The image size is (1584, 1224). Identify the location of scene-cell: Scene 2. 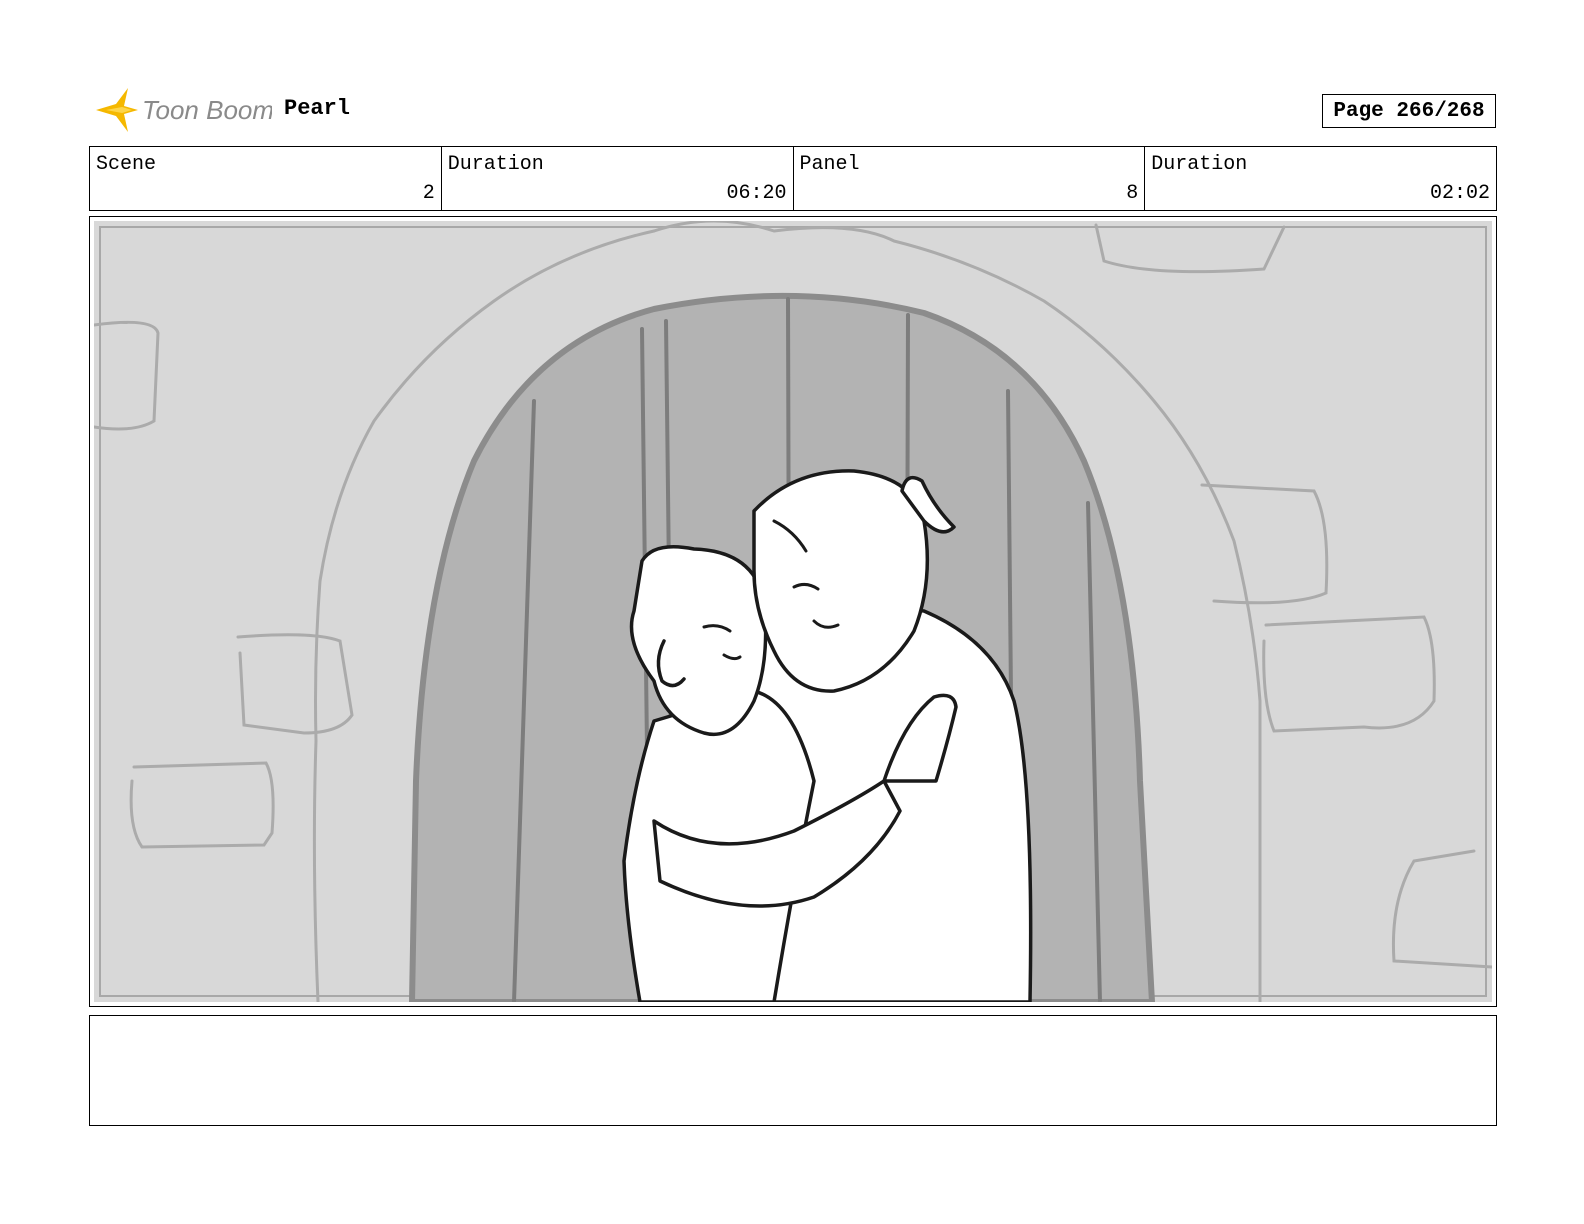
(266, 178).